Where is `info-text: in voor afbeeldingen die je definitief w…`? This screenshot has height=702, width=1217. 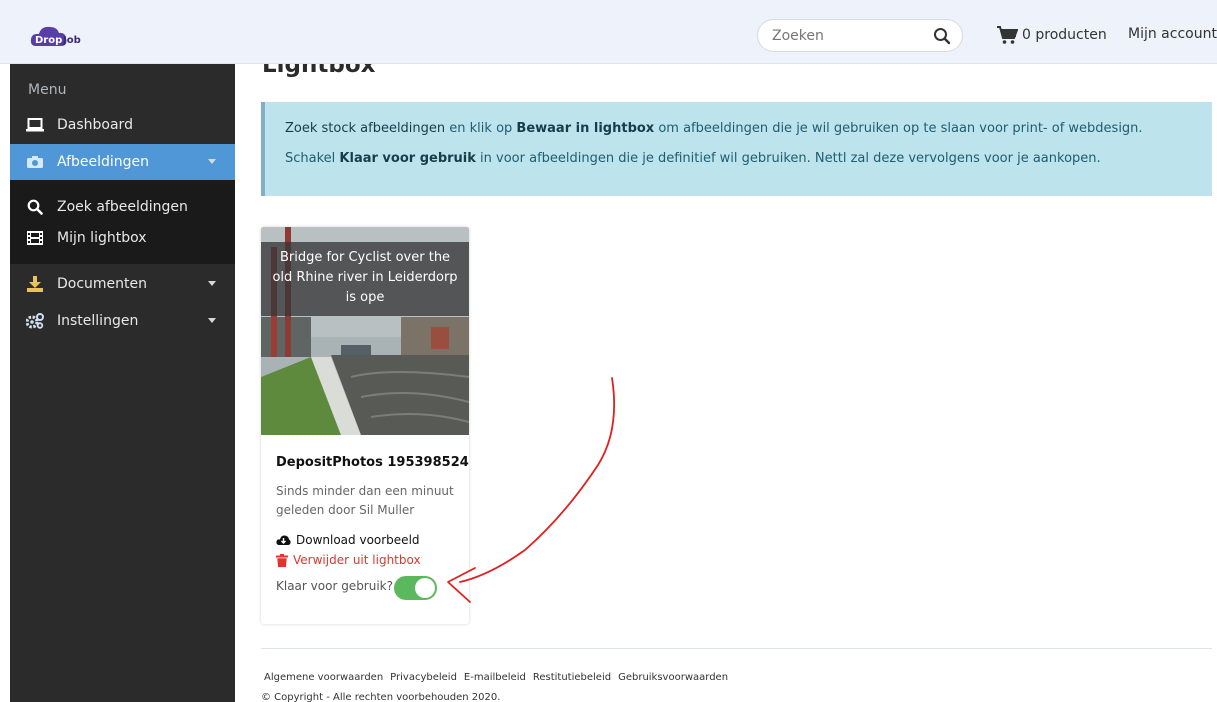
info-text: in voor afbeeldingen die je definitief w… is located at coordinates (788, 158).